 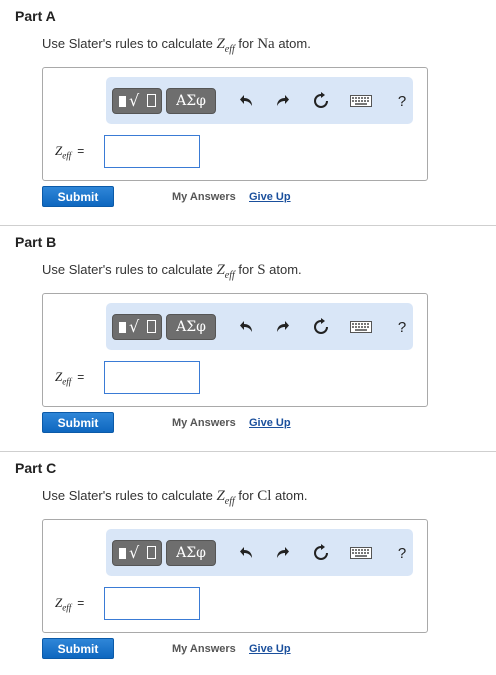 I want to click on element-symbol: S, so click(x=261, y=270).